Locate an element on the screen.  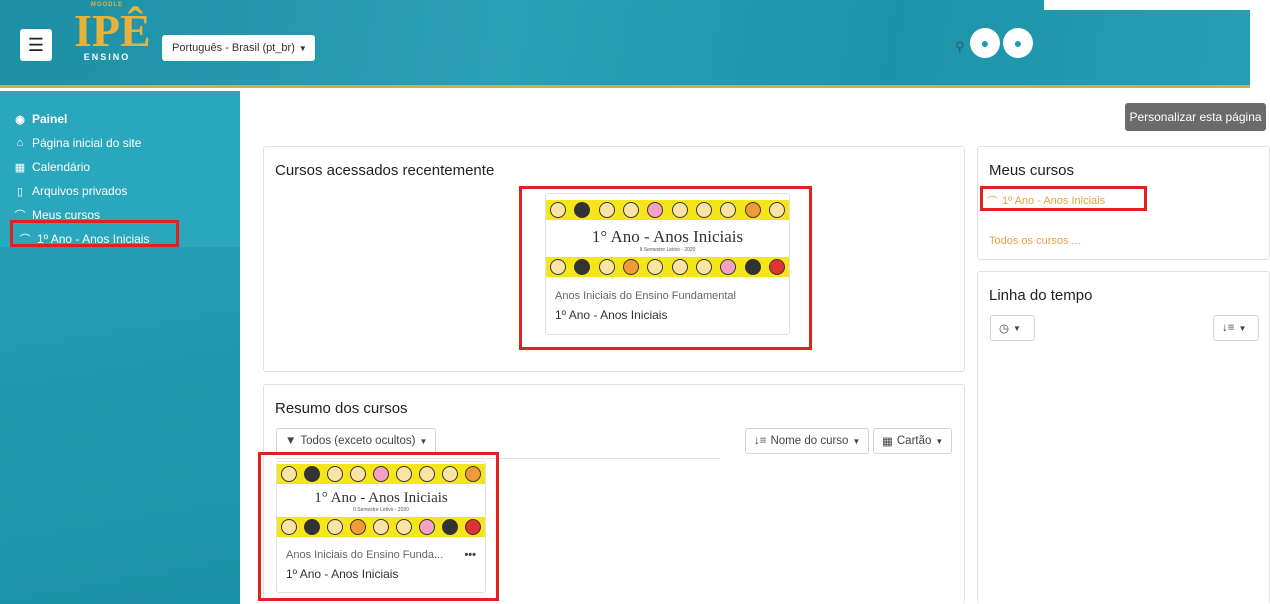
sidebar-item-course-1ano: ⌒ 1º Ano - Anos Iniciais is located at coordinates (120, 239).